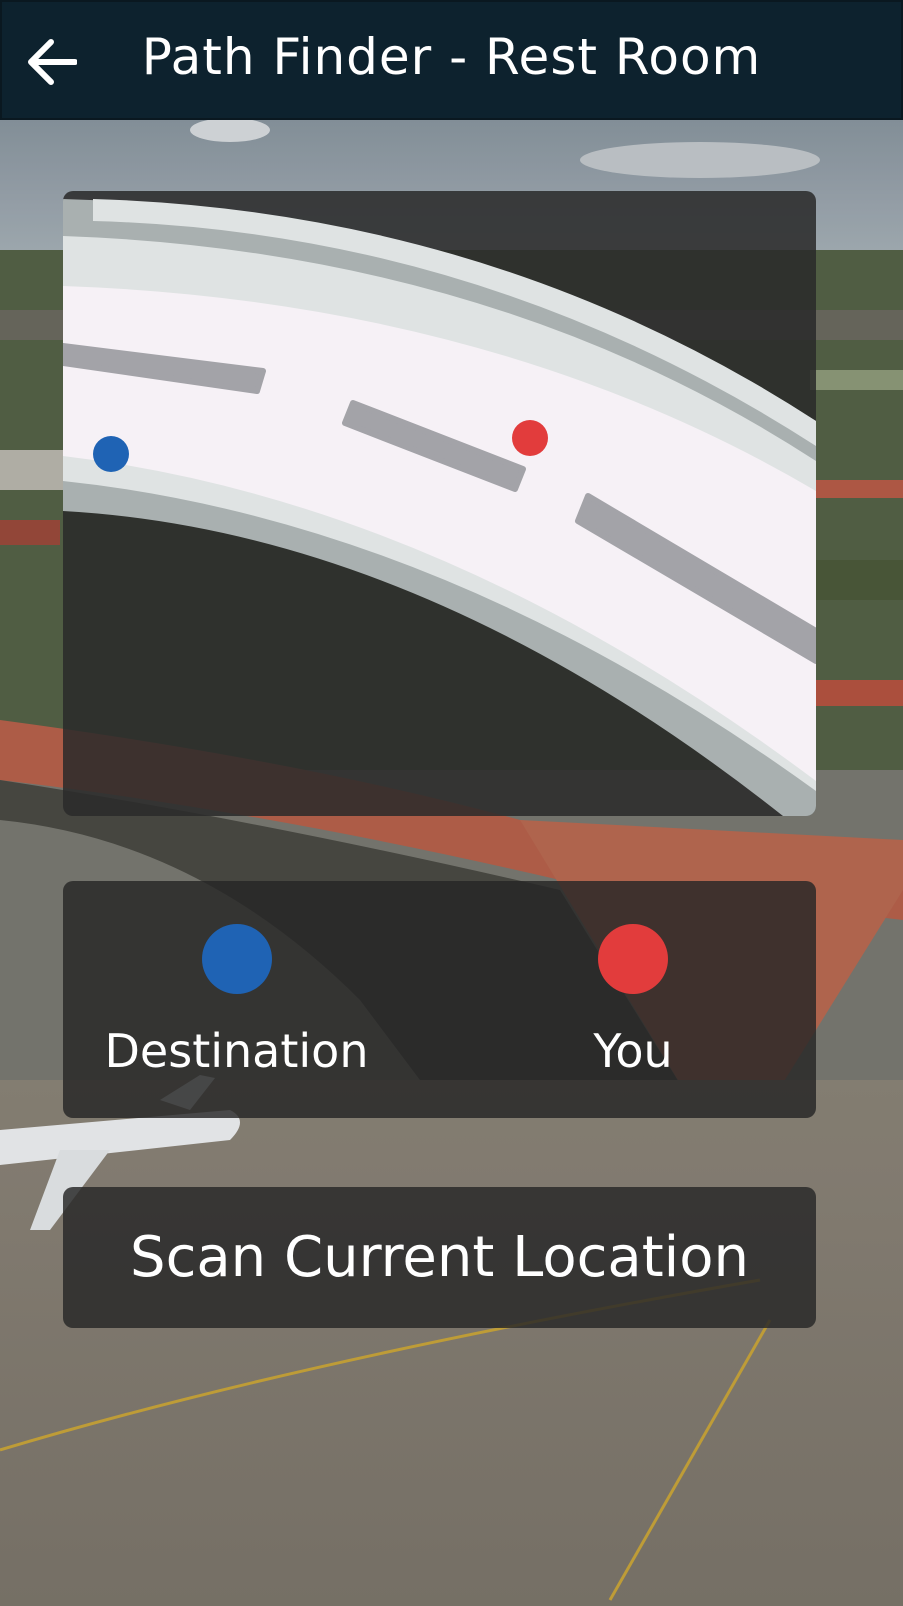 The image size is (903, 1606). What do you see at coordinates (633, 959) in the screenshot?
I see `red-dot-icon` at bounding box center [633, 959].